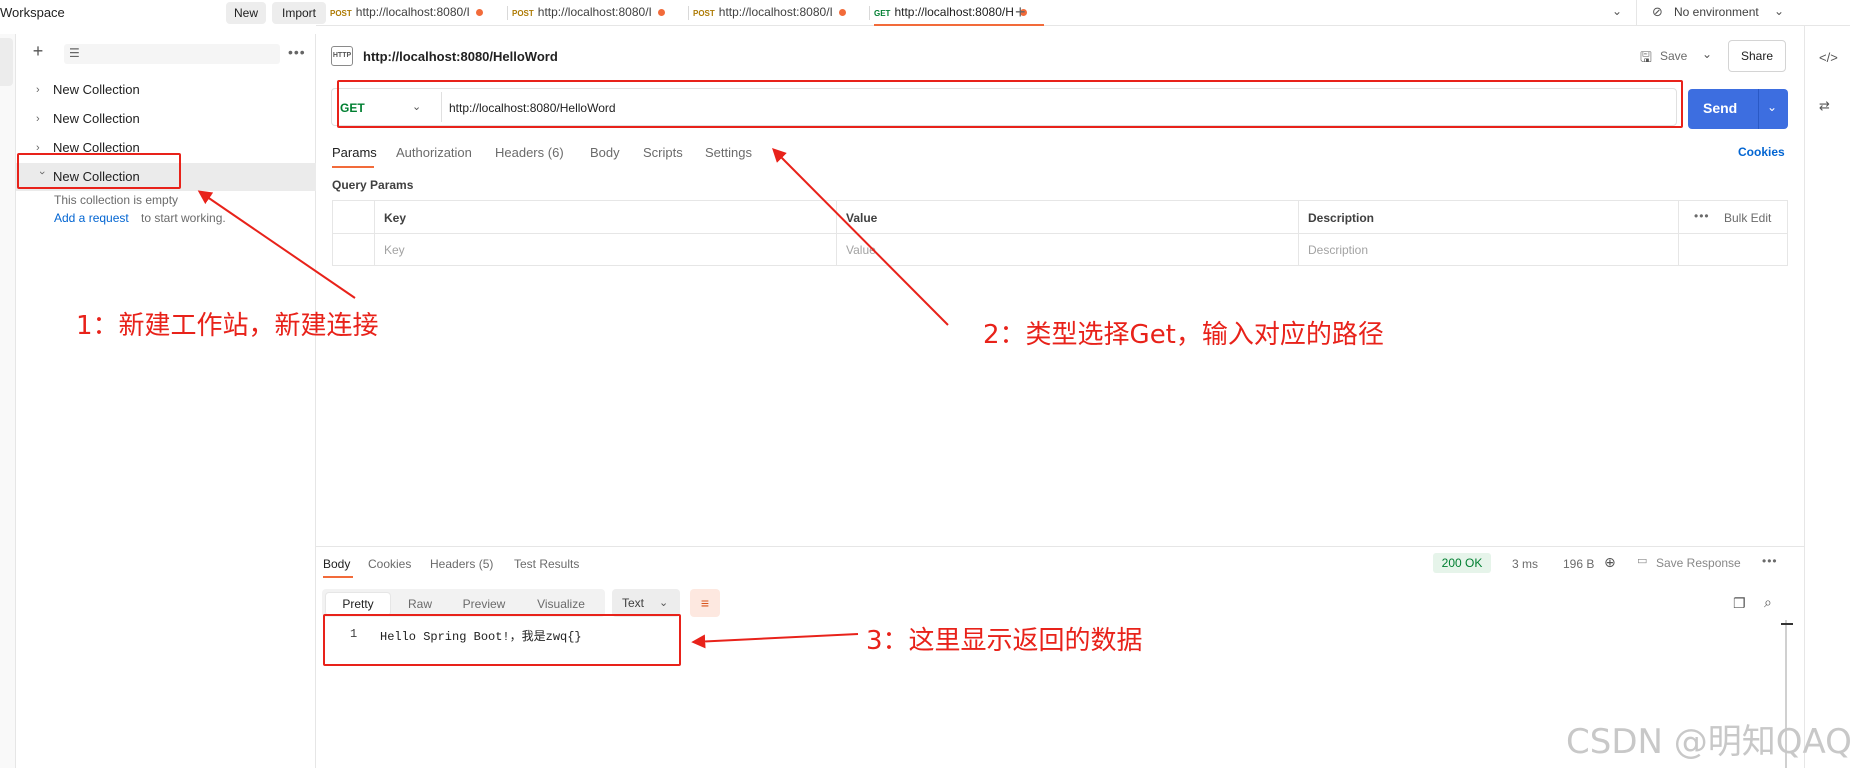  I want to click on globe-icon: ⊕, so click(1610, 562).